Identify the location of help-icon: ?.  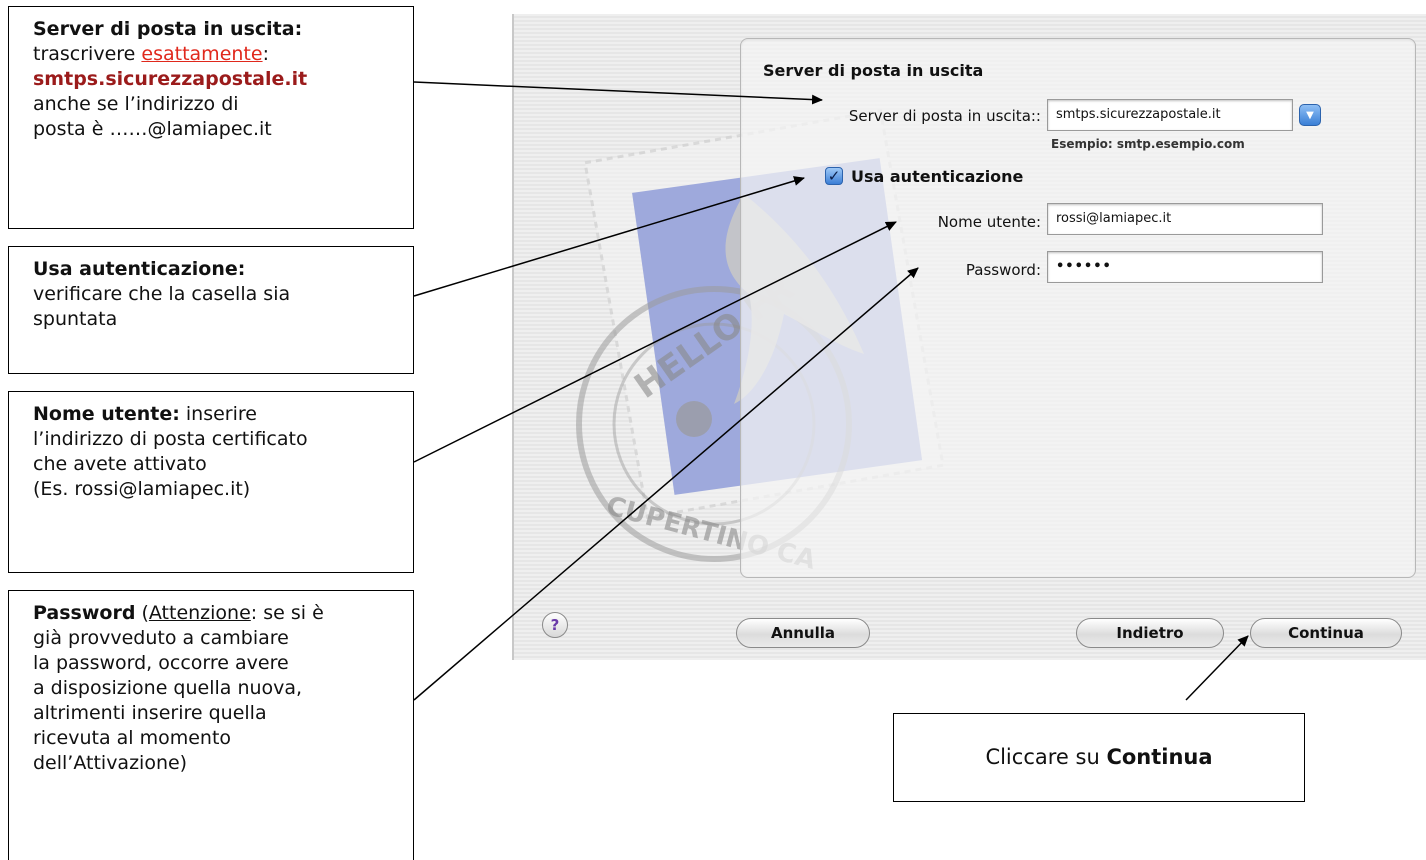
(555, 625).